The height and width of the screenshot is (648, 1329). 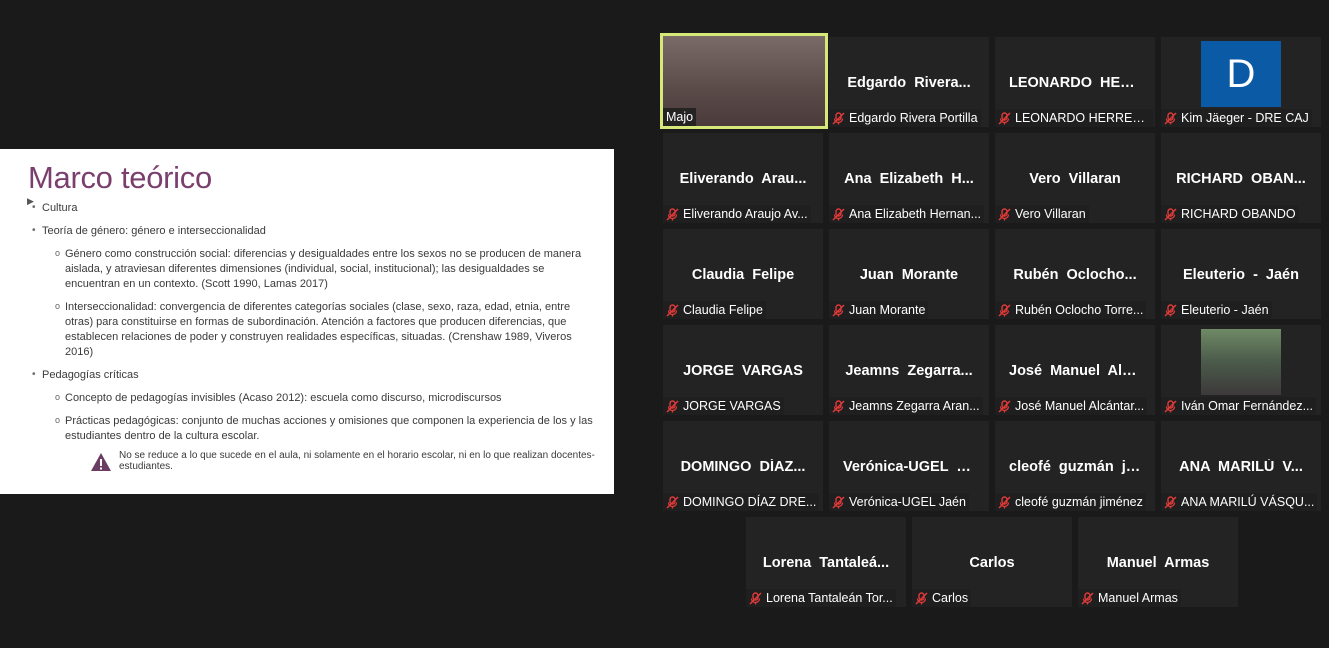 I want to click on slide-title: Marco teórico, so click(x=120, y=177).